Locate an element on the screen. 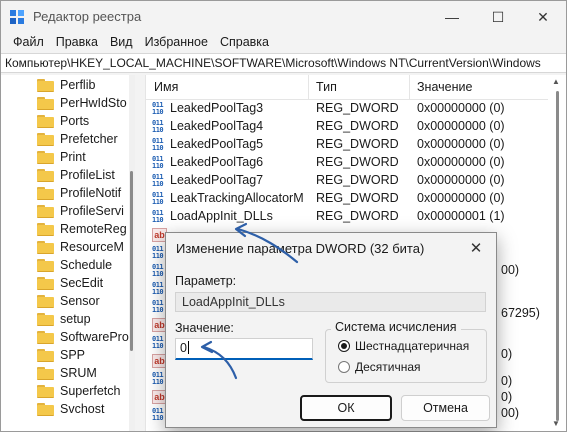 Image resolution: width=567 pixels, height=432 pixels. list-scrollbar: ▲ ▼ is located at coordinates (557, 253).